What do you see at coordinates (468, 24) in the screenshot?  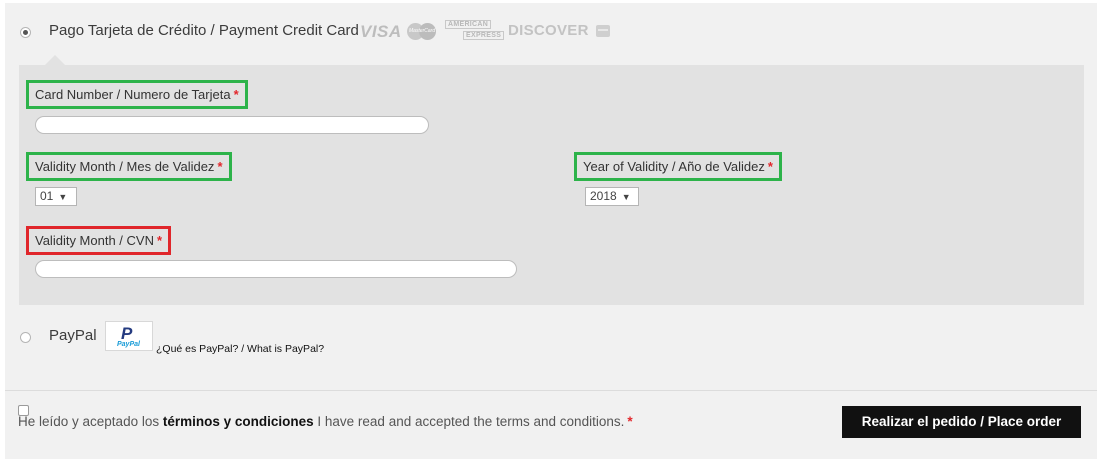 I see `amex-logo-line1: AMERICAN` at bounding box center [468, 24].